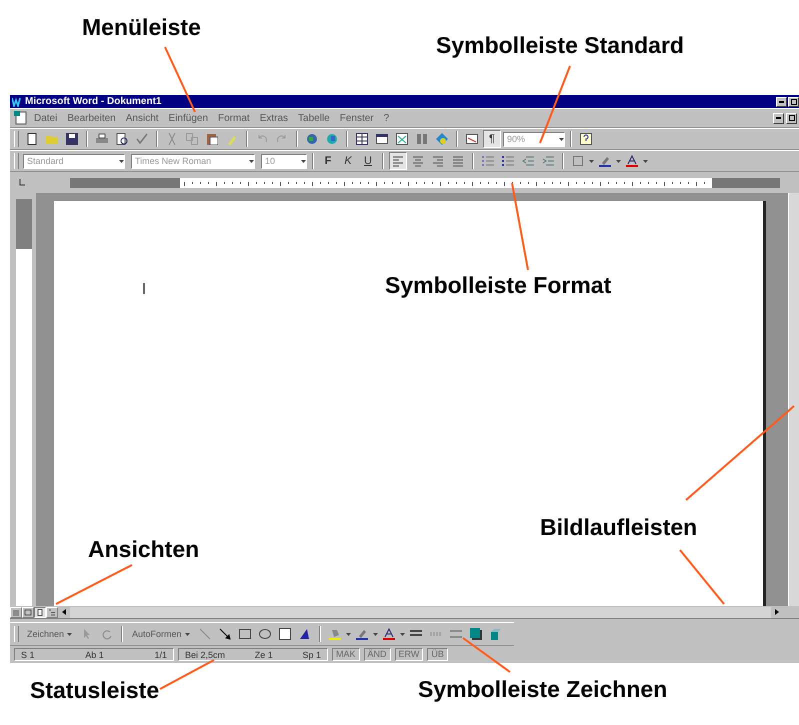 This screenshot has height=725, width=799. Describe the element at coordinates (64, 612) in the screenshot. I see `arrow-left-icon` at that location.